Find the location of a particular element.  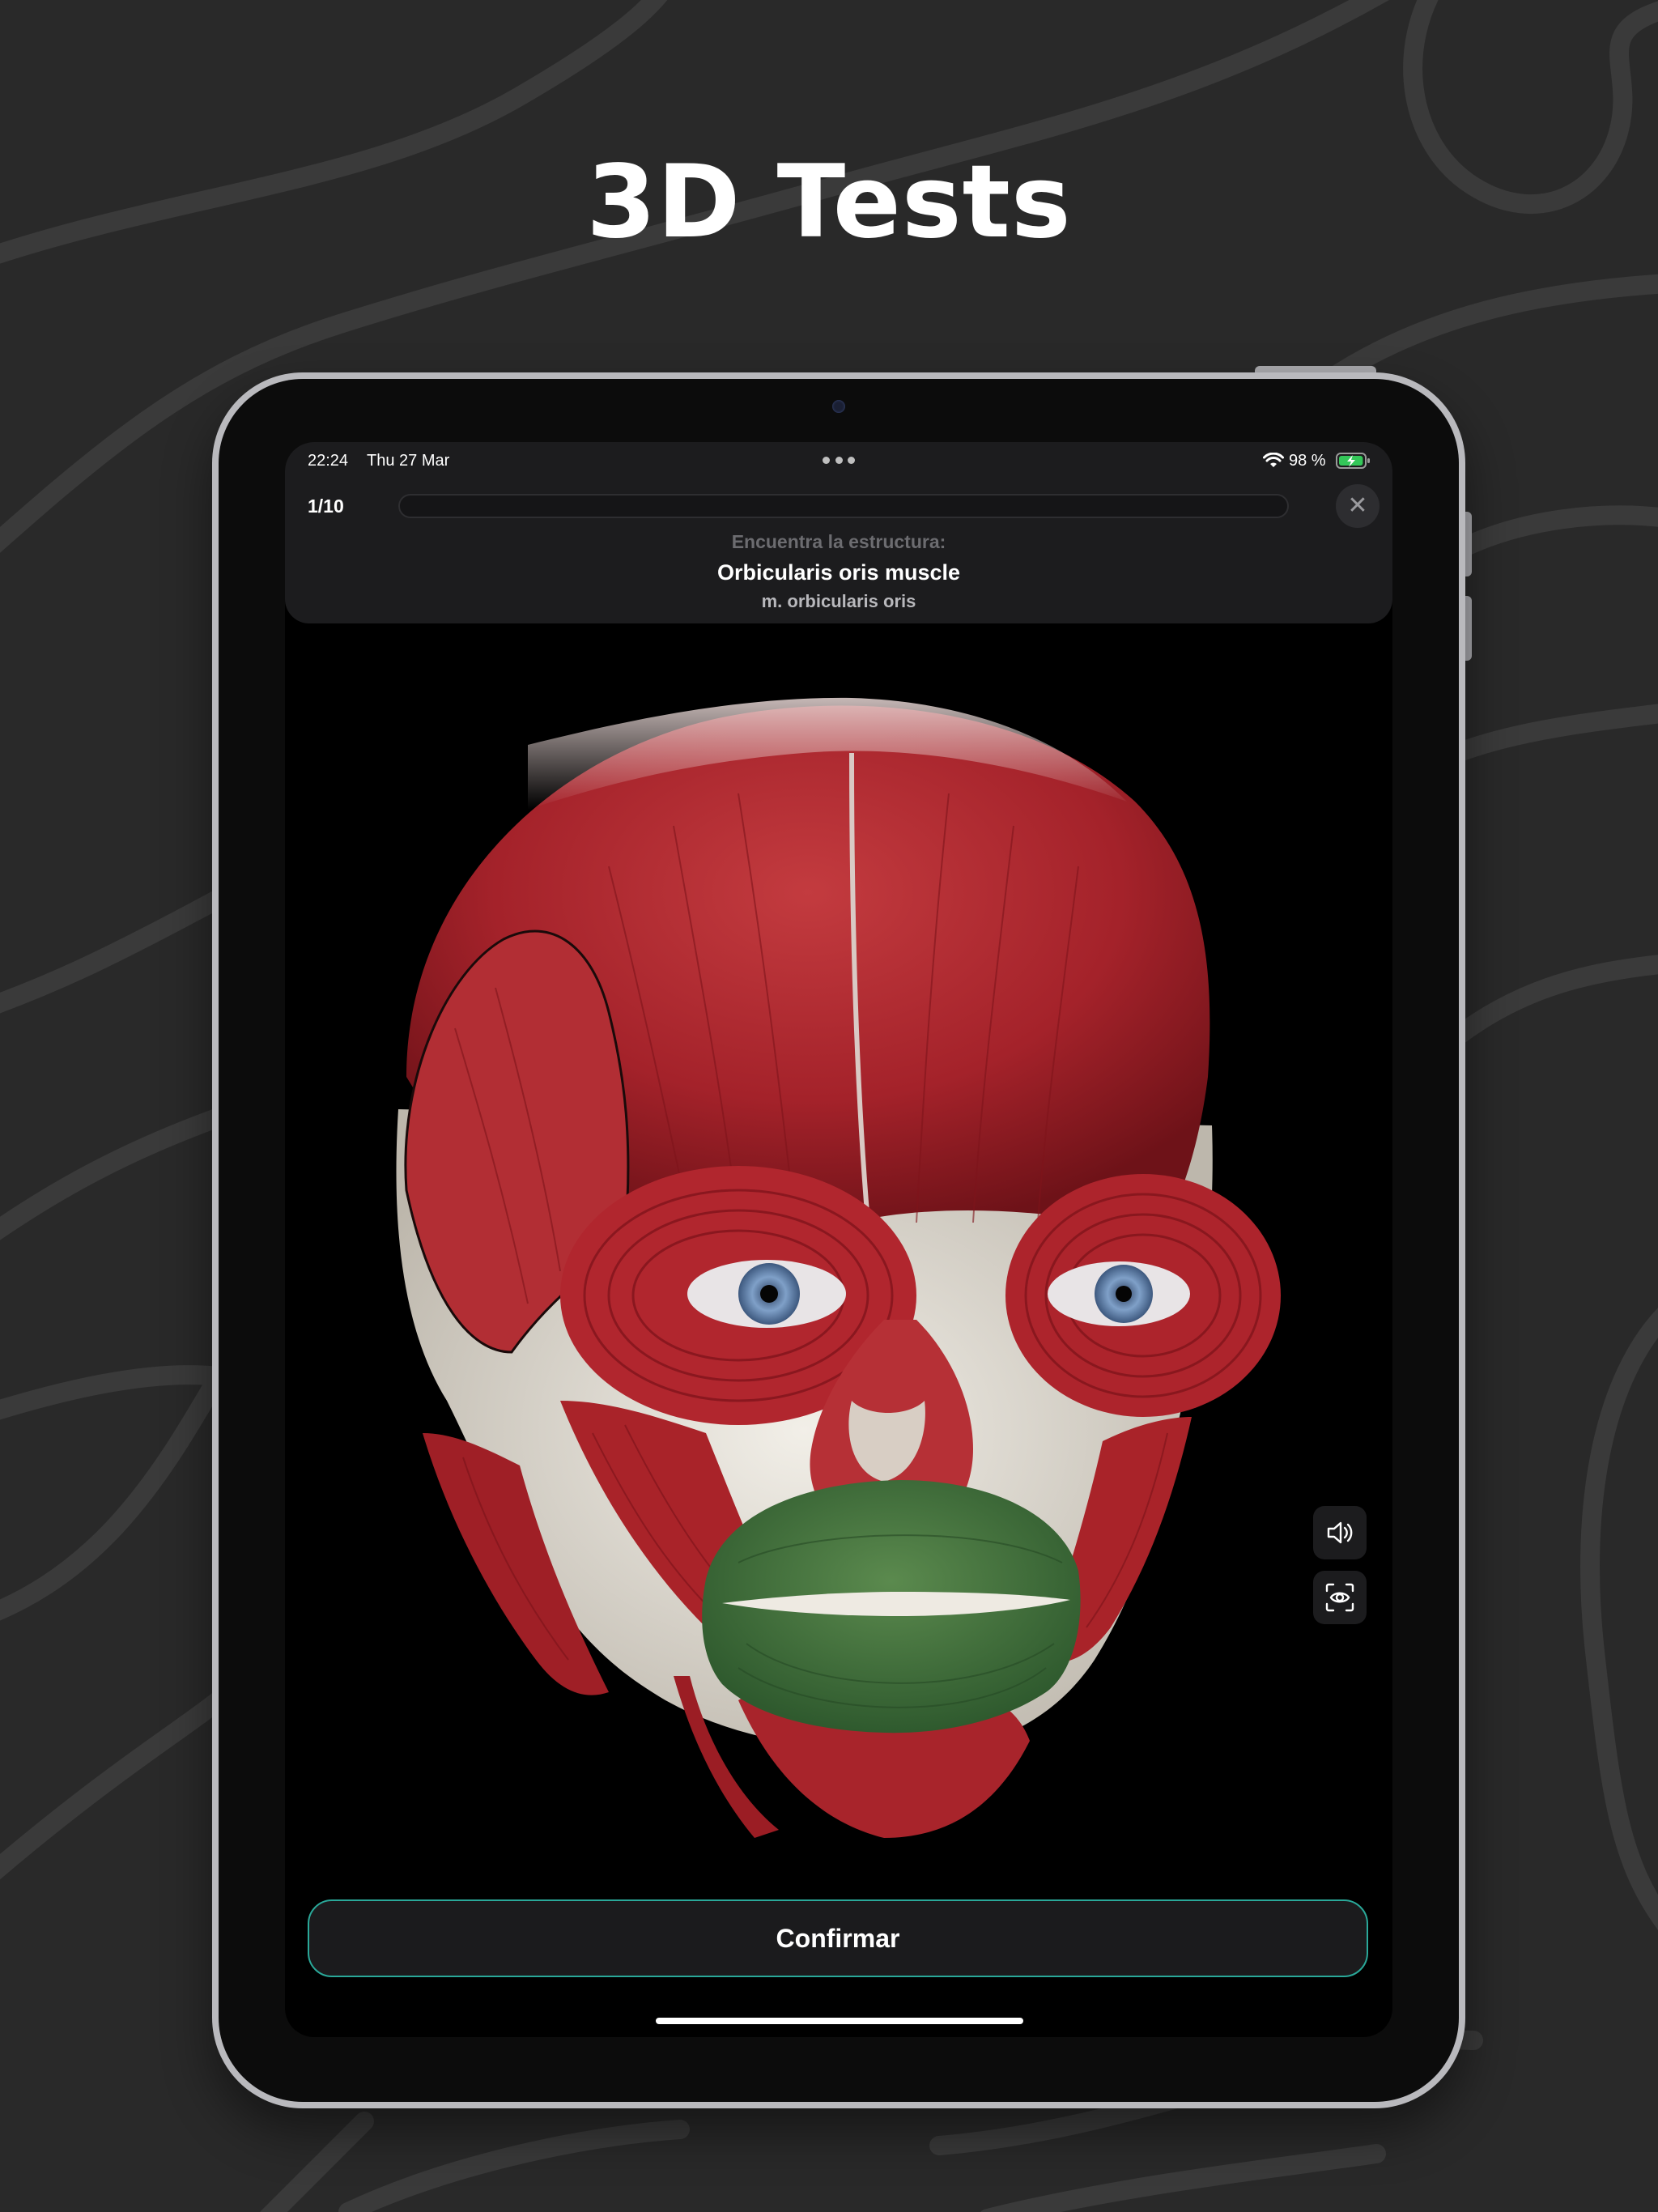

close-icon: ✕ is located at coordinates (1357, 506).